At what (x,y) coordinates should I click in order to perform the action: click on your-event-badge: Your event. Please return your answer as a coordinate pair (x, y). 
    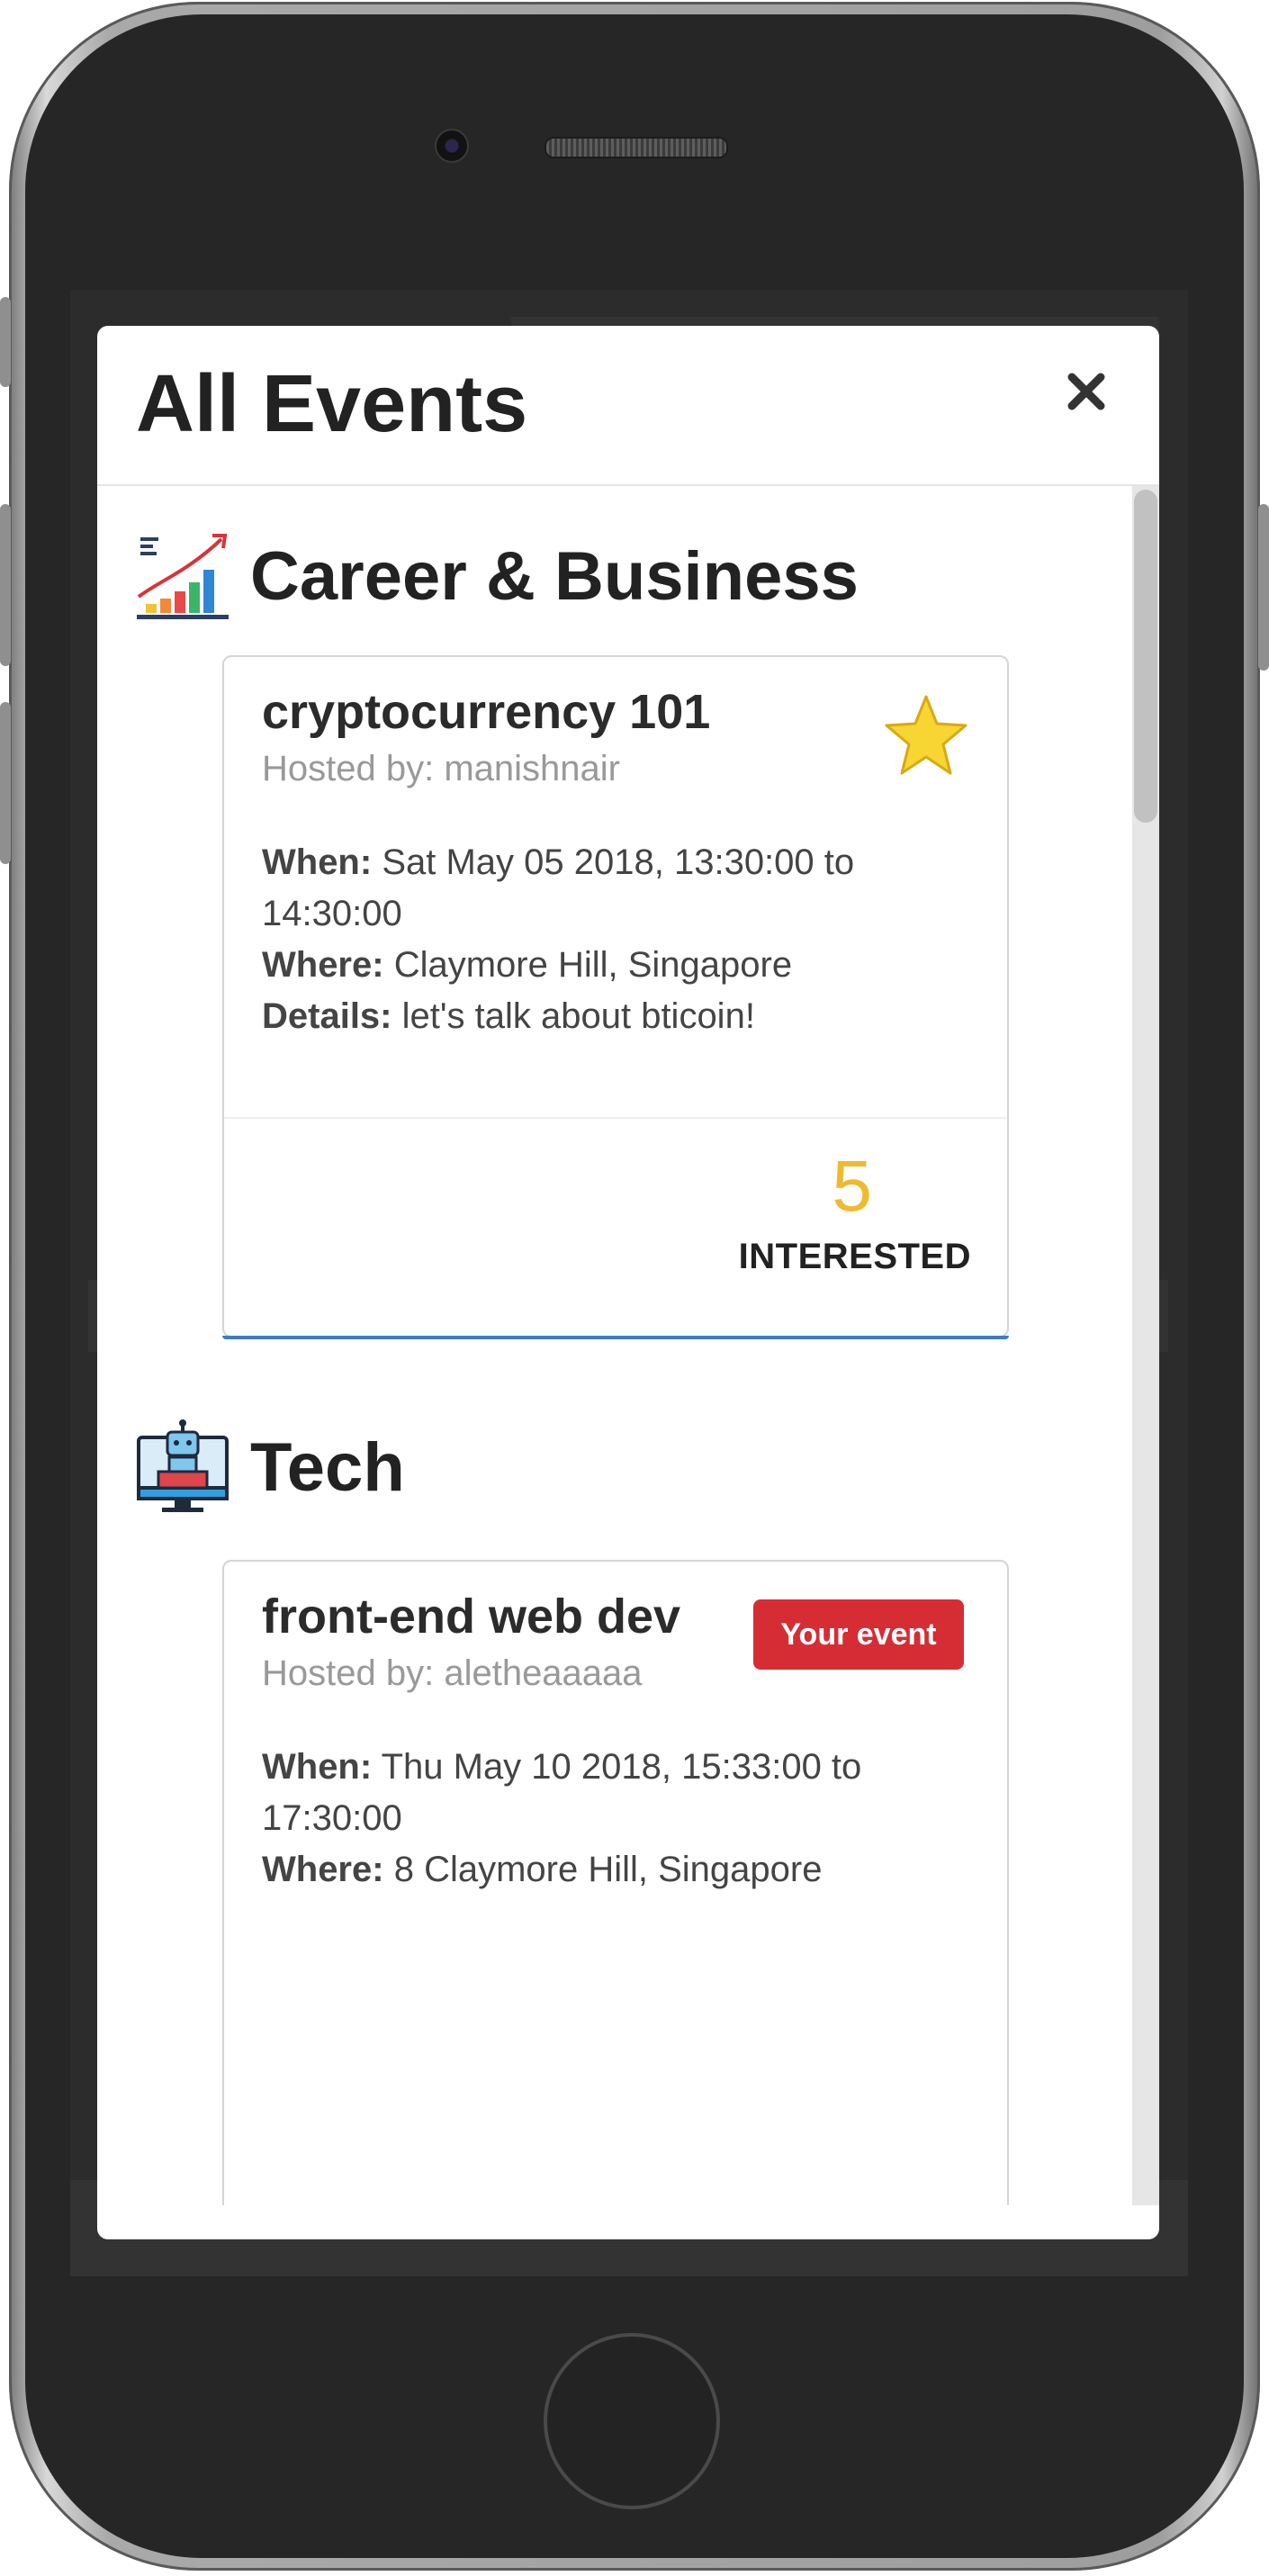
    Looking at the image, I should click on (858, 1634).